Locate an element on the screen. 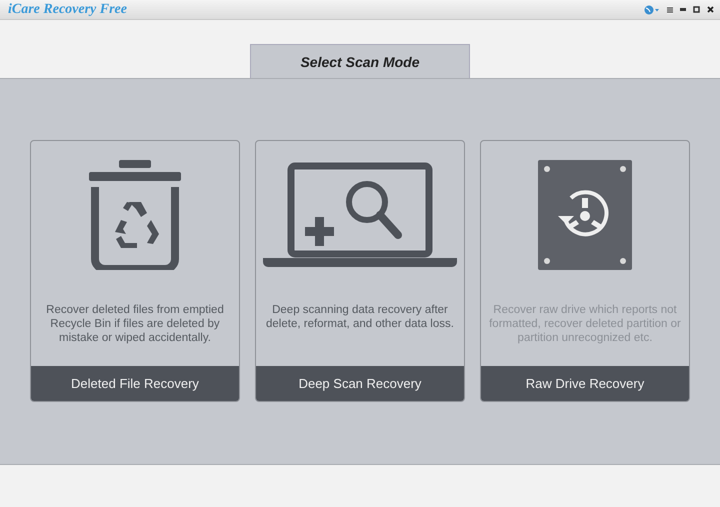 The height and width of the screenshot is (507, 720). card-description: Recover deleted files from emptied Recycle Bin if files are deleted by mistake or wiped accidentally. is located at coordinates (135, 324).